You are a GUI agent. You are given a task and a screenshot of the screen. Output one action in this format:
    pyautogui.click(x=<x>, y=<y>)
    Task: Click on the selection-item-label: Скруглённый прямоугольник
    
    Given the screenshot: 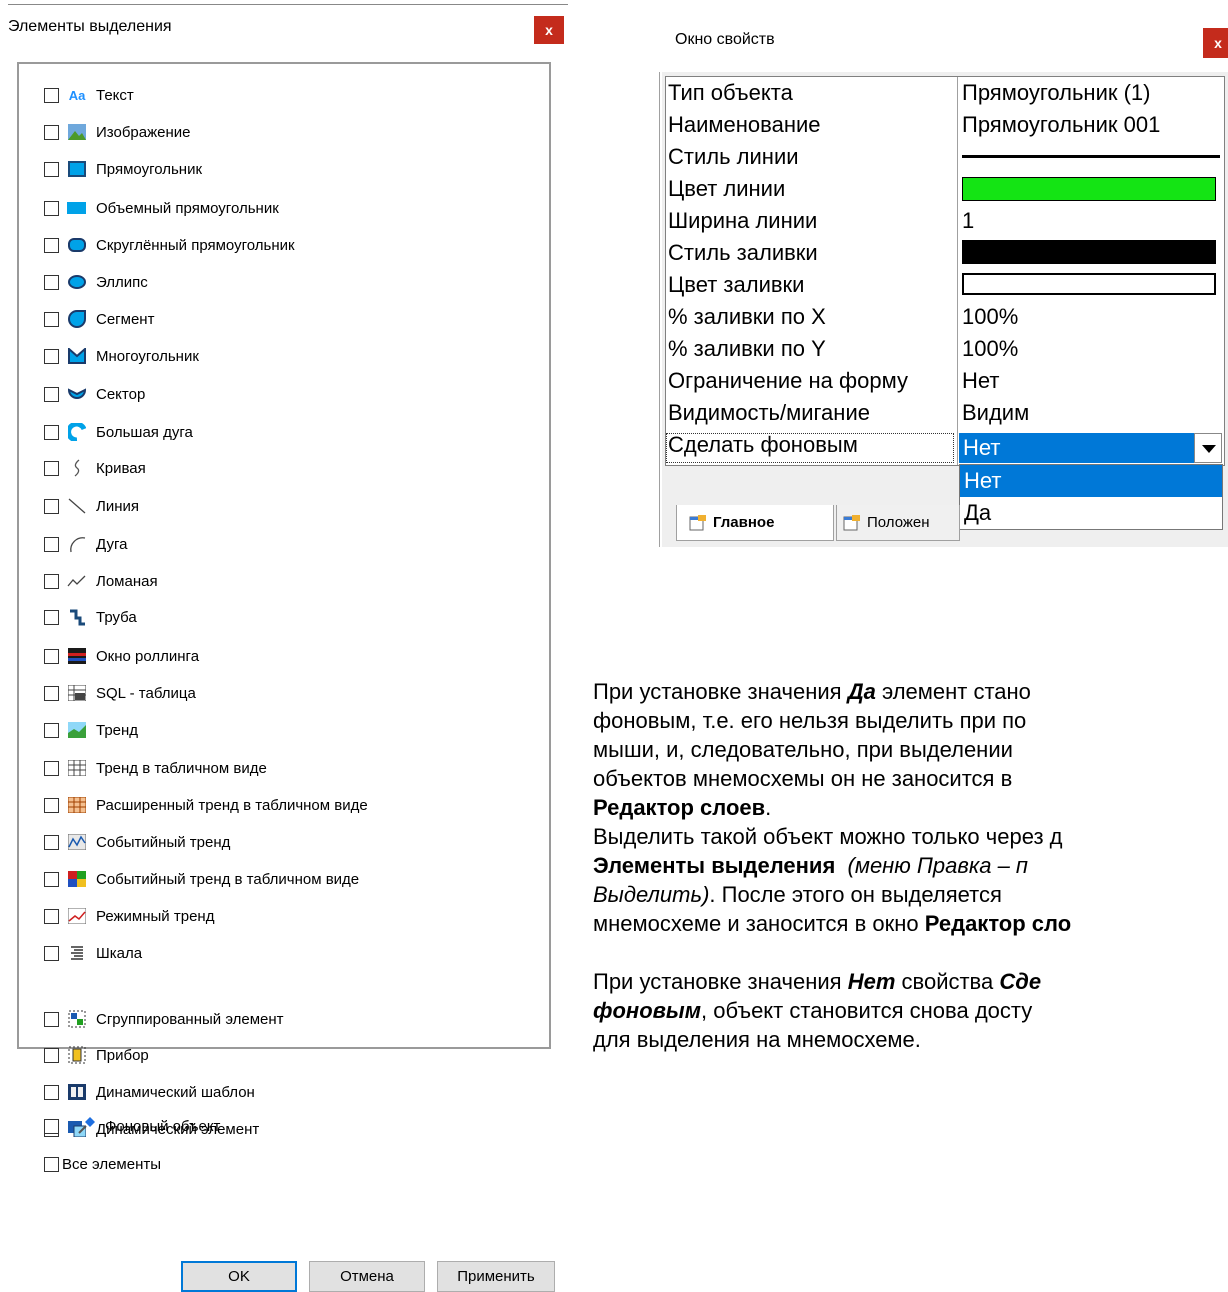 What is the action you would take?
    pyautogui.click(x=195, y=245)
    